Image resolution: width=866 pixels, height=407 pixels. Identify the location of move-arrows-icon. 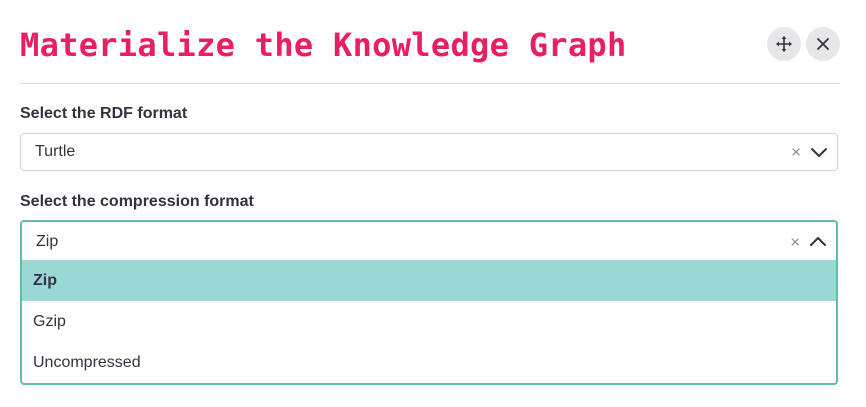
(784, 44).